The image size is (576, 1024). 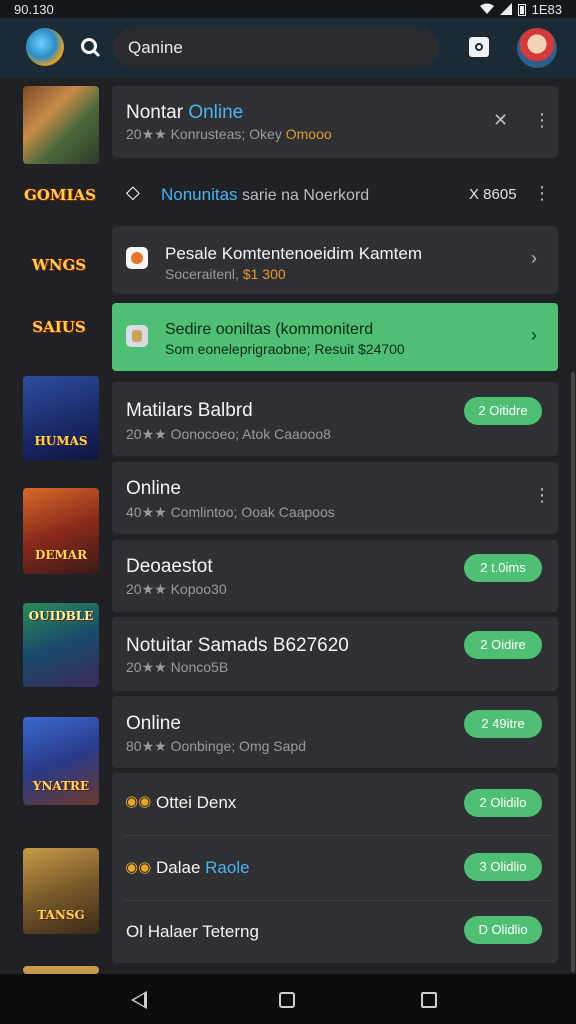 I want to click on app-logo, so click(x=45, y=47).